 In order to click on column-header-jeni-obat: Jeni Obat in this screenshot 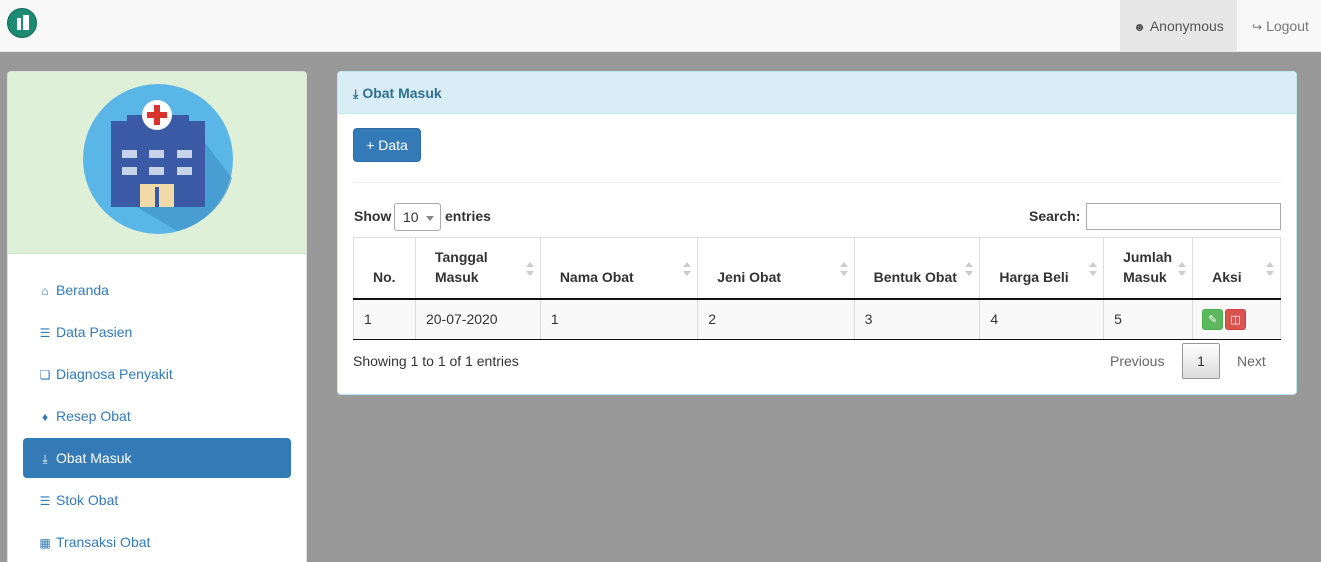, I will do `click(776, 268)`.